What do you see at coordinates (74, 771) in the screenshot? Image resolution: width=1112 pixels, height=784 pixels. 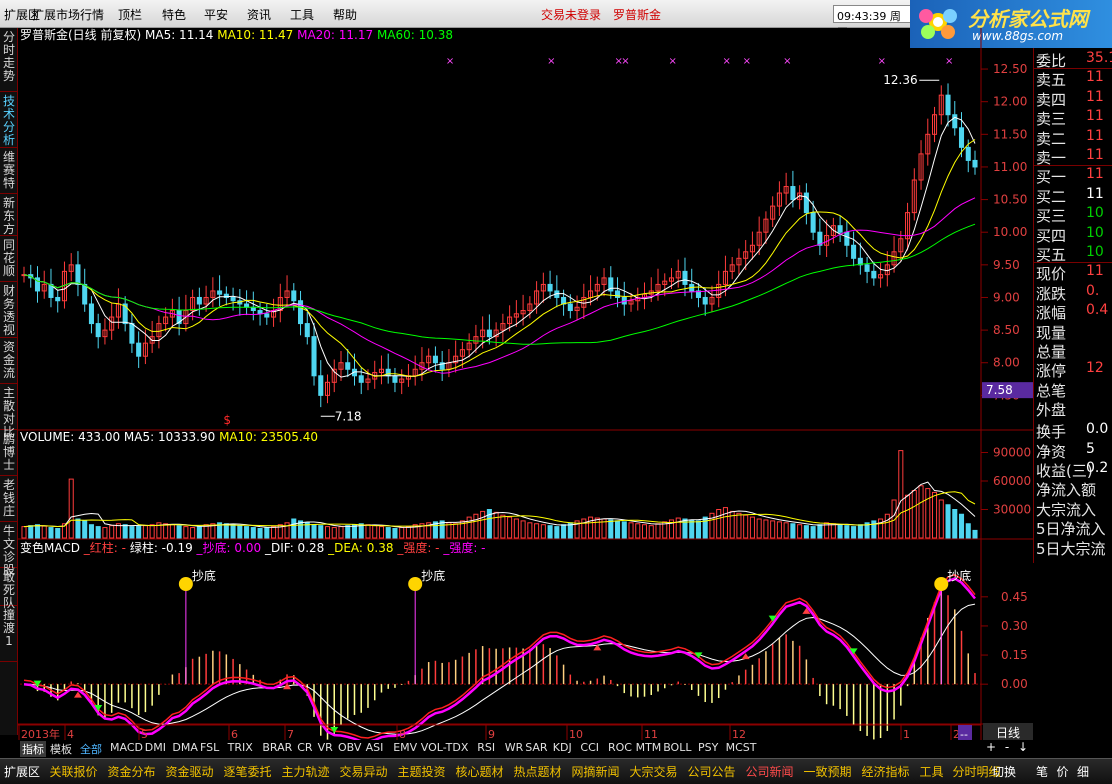 I see `bottom-tab-1: 关联报价` at bounding box center [74, 771].